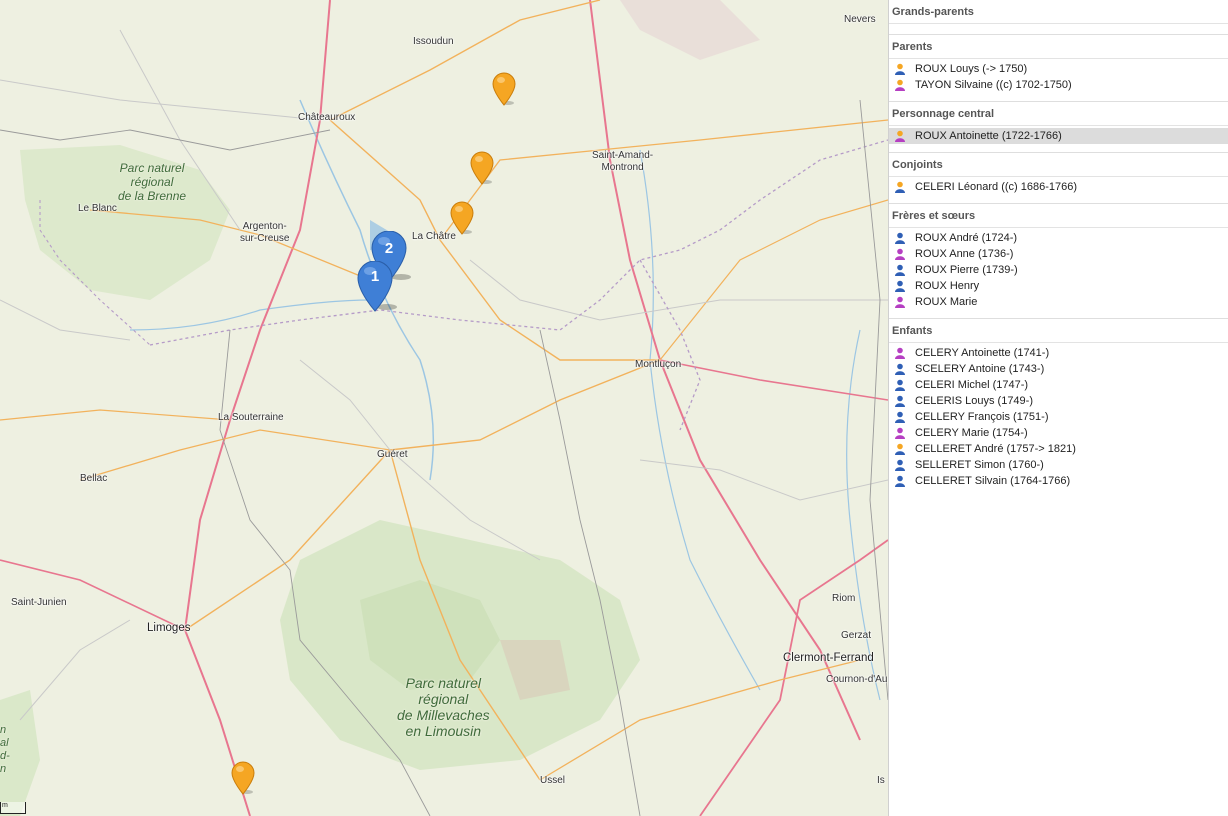 Image resolution: width=1228 pixels, height=816 pixels. Describe the element at coordinates (13, 808) in the screenshot. I see `map-scale-bar: m` at that location.